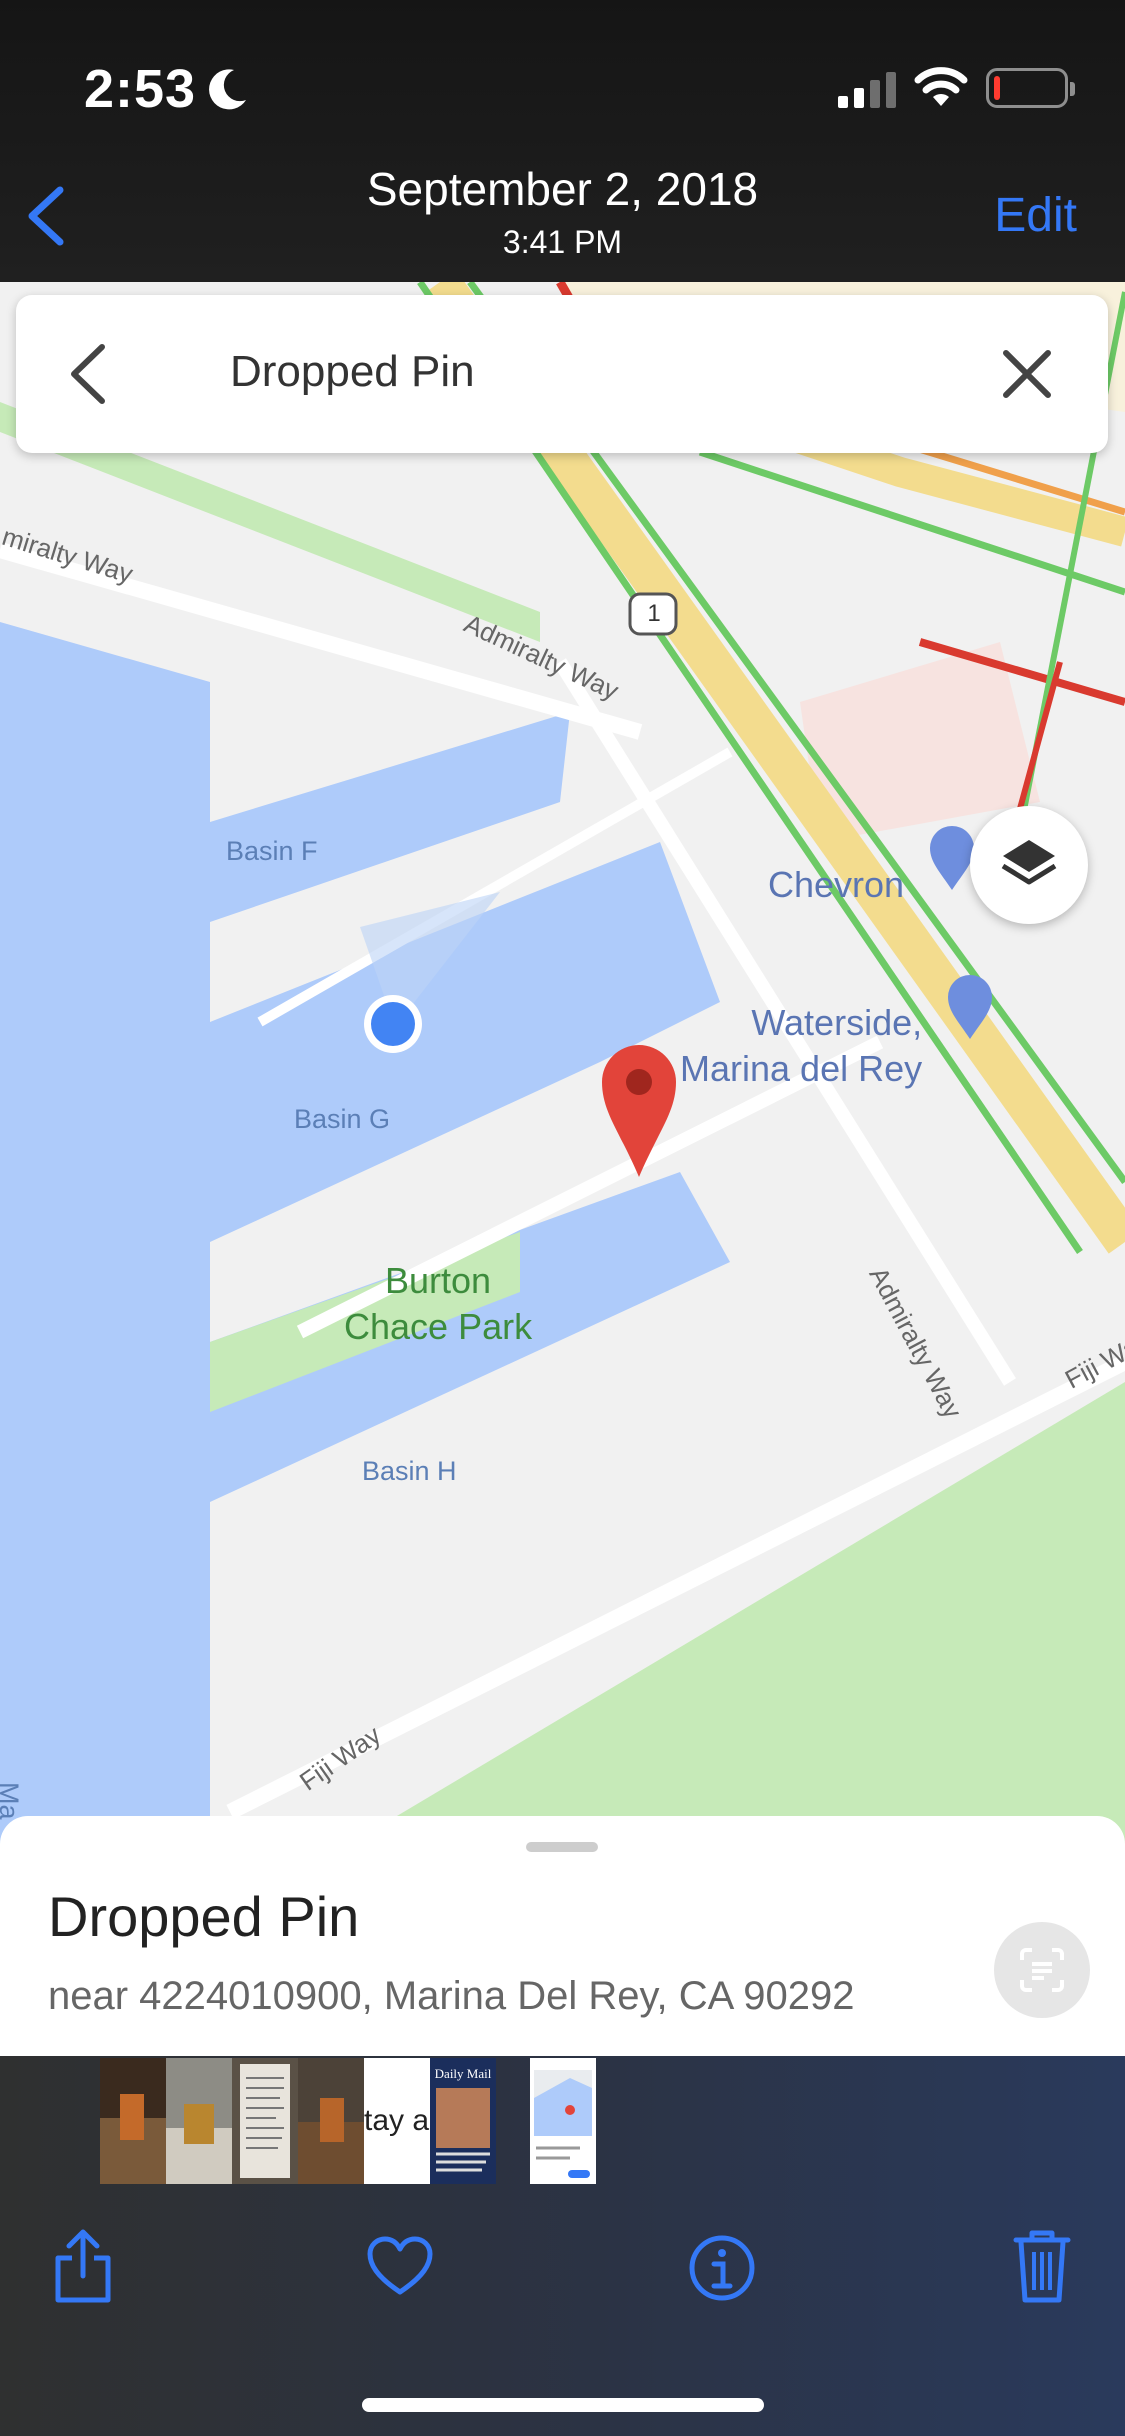 The height and width of the screenshot is (2436, 1125). Describe the element at coordinates (562, 374) in the screenshot. I see `map-search-card: Dropped Pin` at that location.